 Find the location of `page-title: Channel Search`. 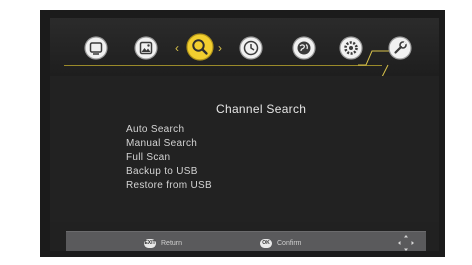

page-title: Channel Search is located at coordinates (261, 109).